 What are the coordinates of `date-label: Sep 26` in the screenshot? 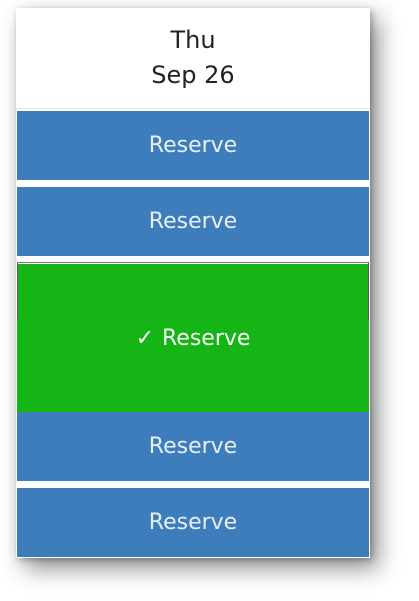 It's located at (193, 75).